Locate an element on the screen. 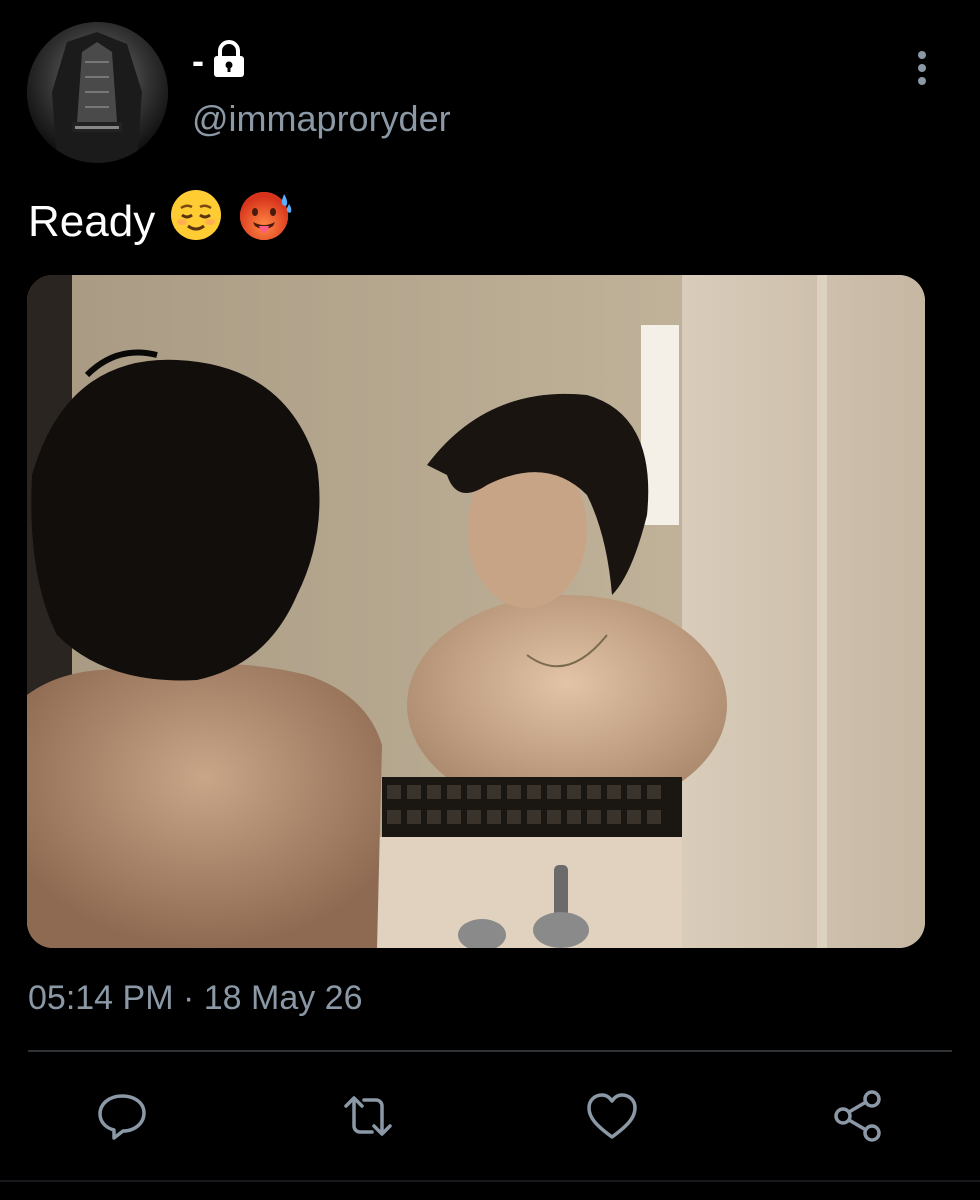 The image size is (980, 1200). retweet-icon is located at coordinates (368, 1116).